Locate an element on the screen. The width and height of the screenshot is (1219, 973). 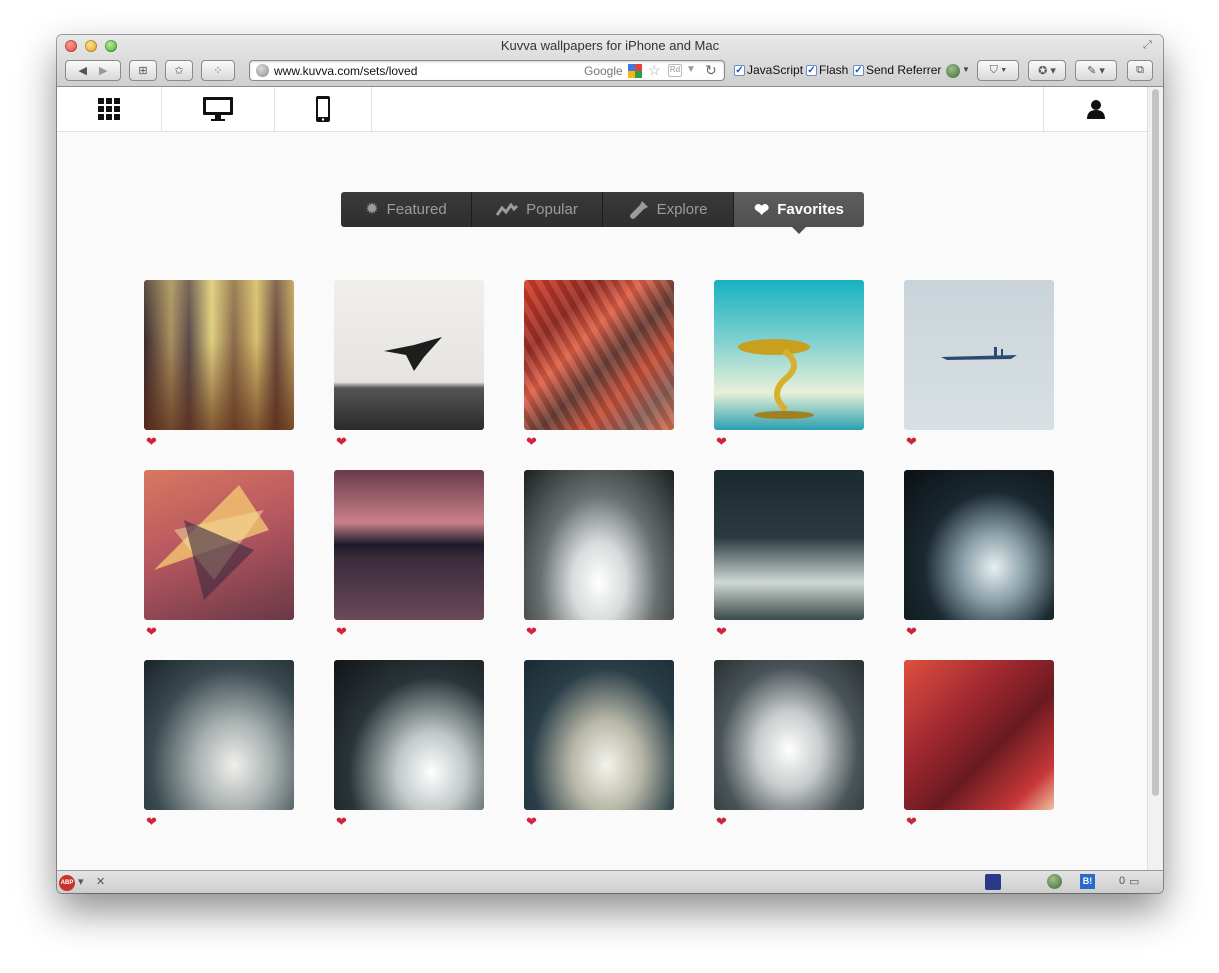
dropdown-arrow-icon: ▼ is located at coordinates (691, 69).